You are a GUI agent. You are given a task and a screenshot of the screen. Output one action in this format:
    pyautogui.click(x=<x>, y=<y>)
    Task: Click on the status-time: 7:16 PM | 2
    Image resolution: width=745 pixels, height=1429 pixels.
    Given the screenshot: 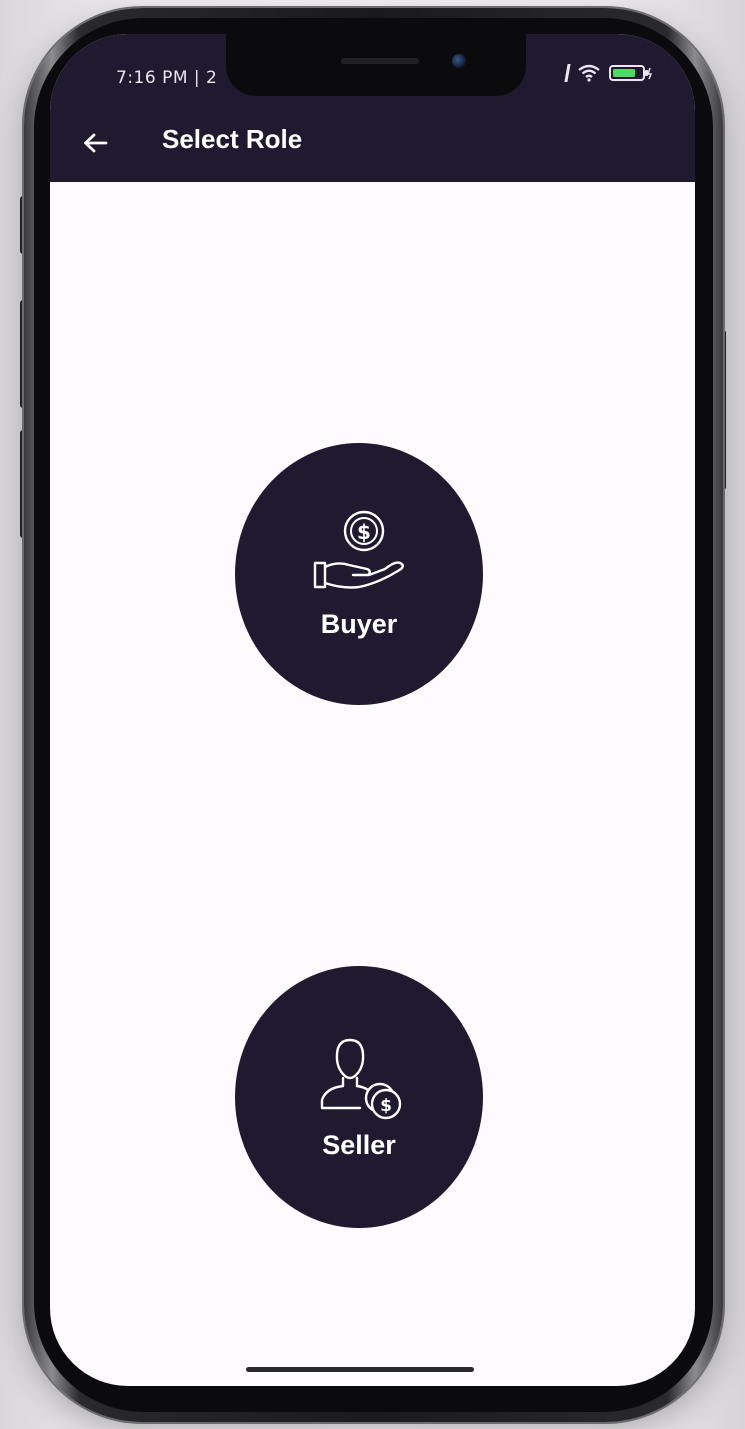 What is the action you would take?
    pyautogui.click(x=167, y=78)
    